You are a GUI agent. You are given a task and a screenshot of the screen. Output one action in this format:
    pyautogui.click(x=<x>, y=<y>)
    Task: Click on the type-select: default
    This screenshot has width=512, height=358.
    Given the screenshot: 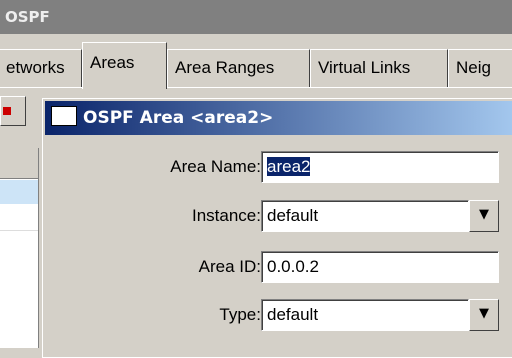 What is the action you would take?
    pyautogui.click(x=365, y=315)
    